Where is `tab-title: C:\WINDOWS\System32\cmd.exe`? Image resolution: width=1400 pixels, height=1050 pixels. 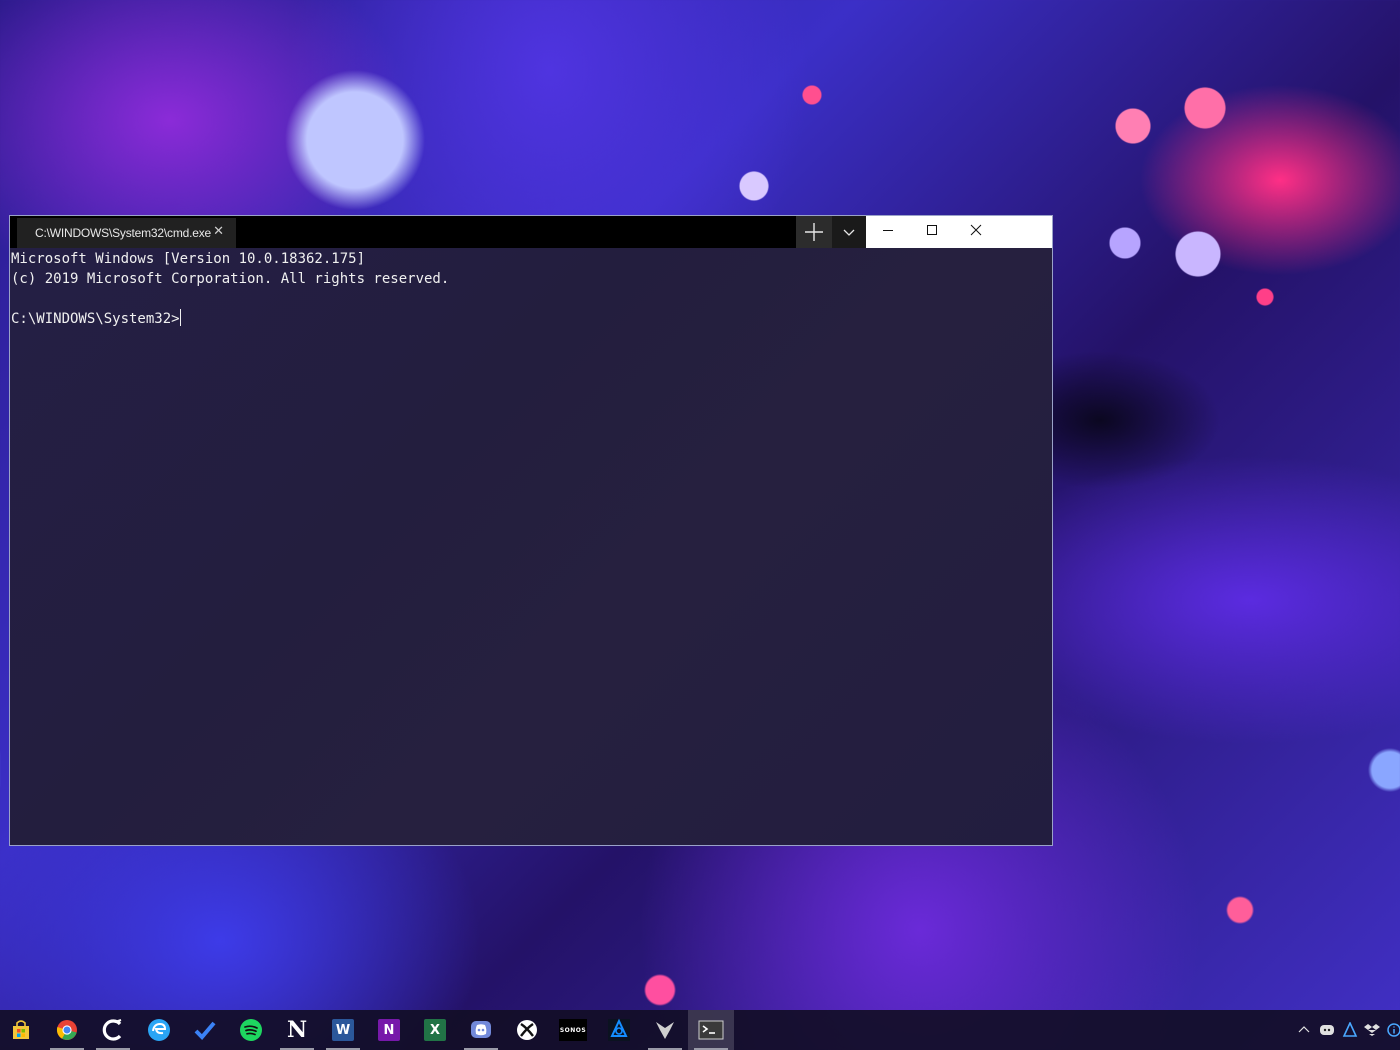 tab-title: C:\WINDOWS\System32\cmd.exe is located at coordinates (123, 233).